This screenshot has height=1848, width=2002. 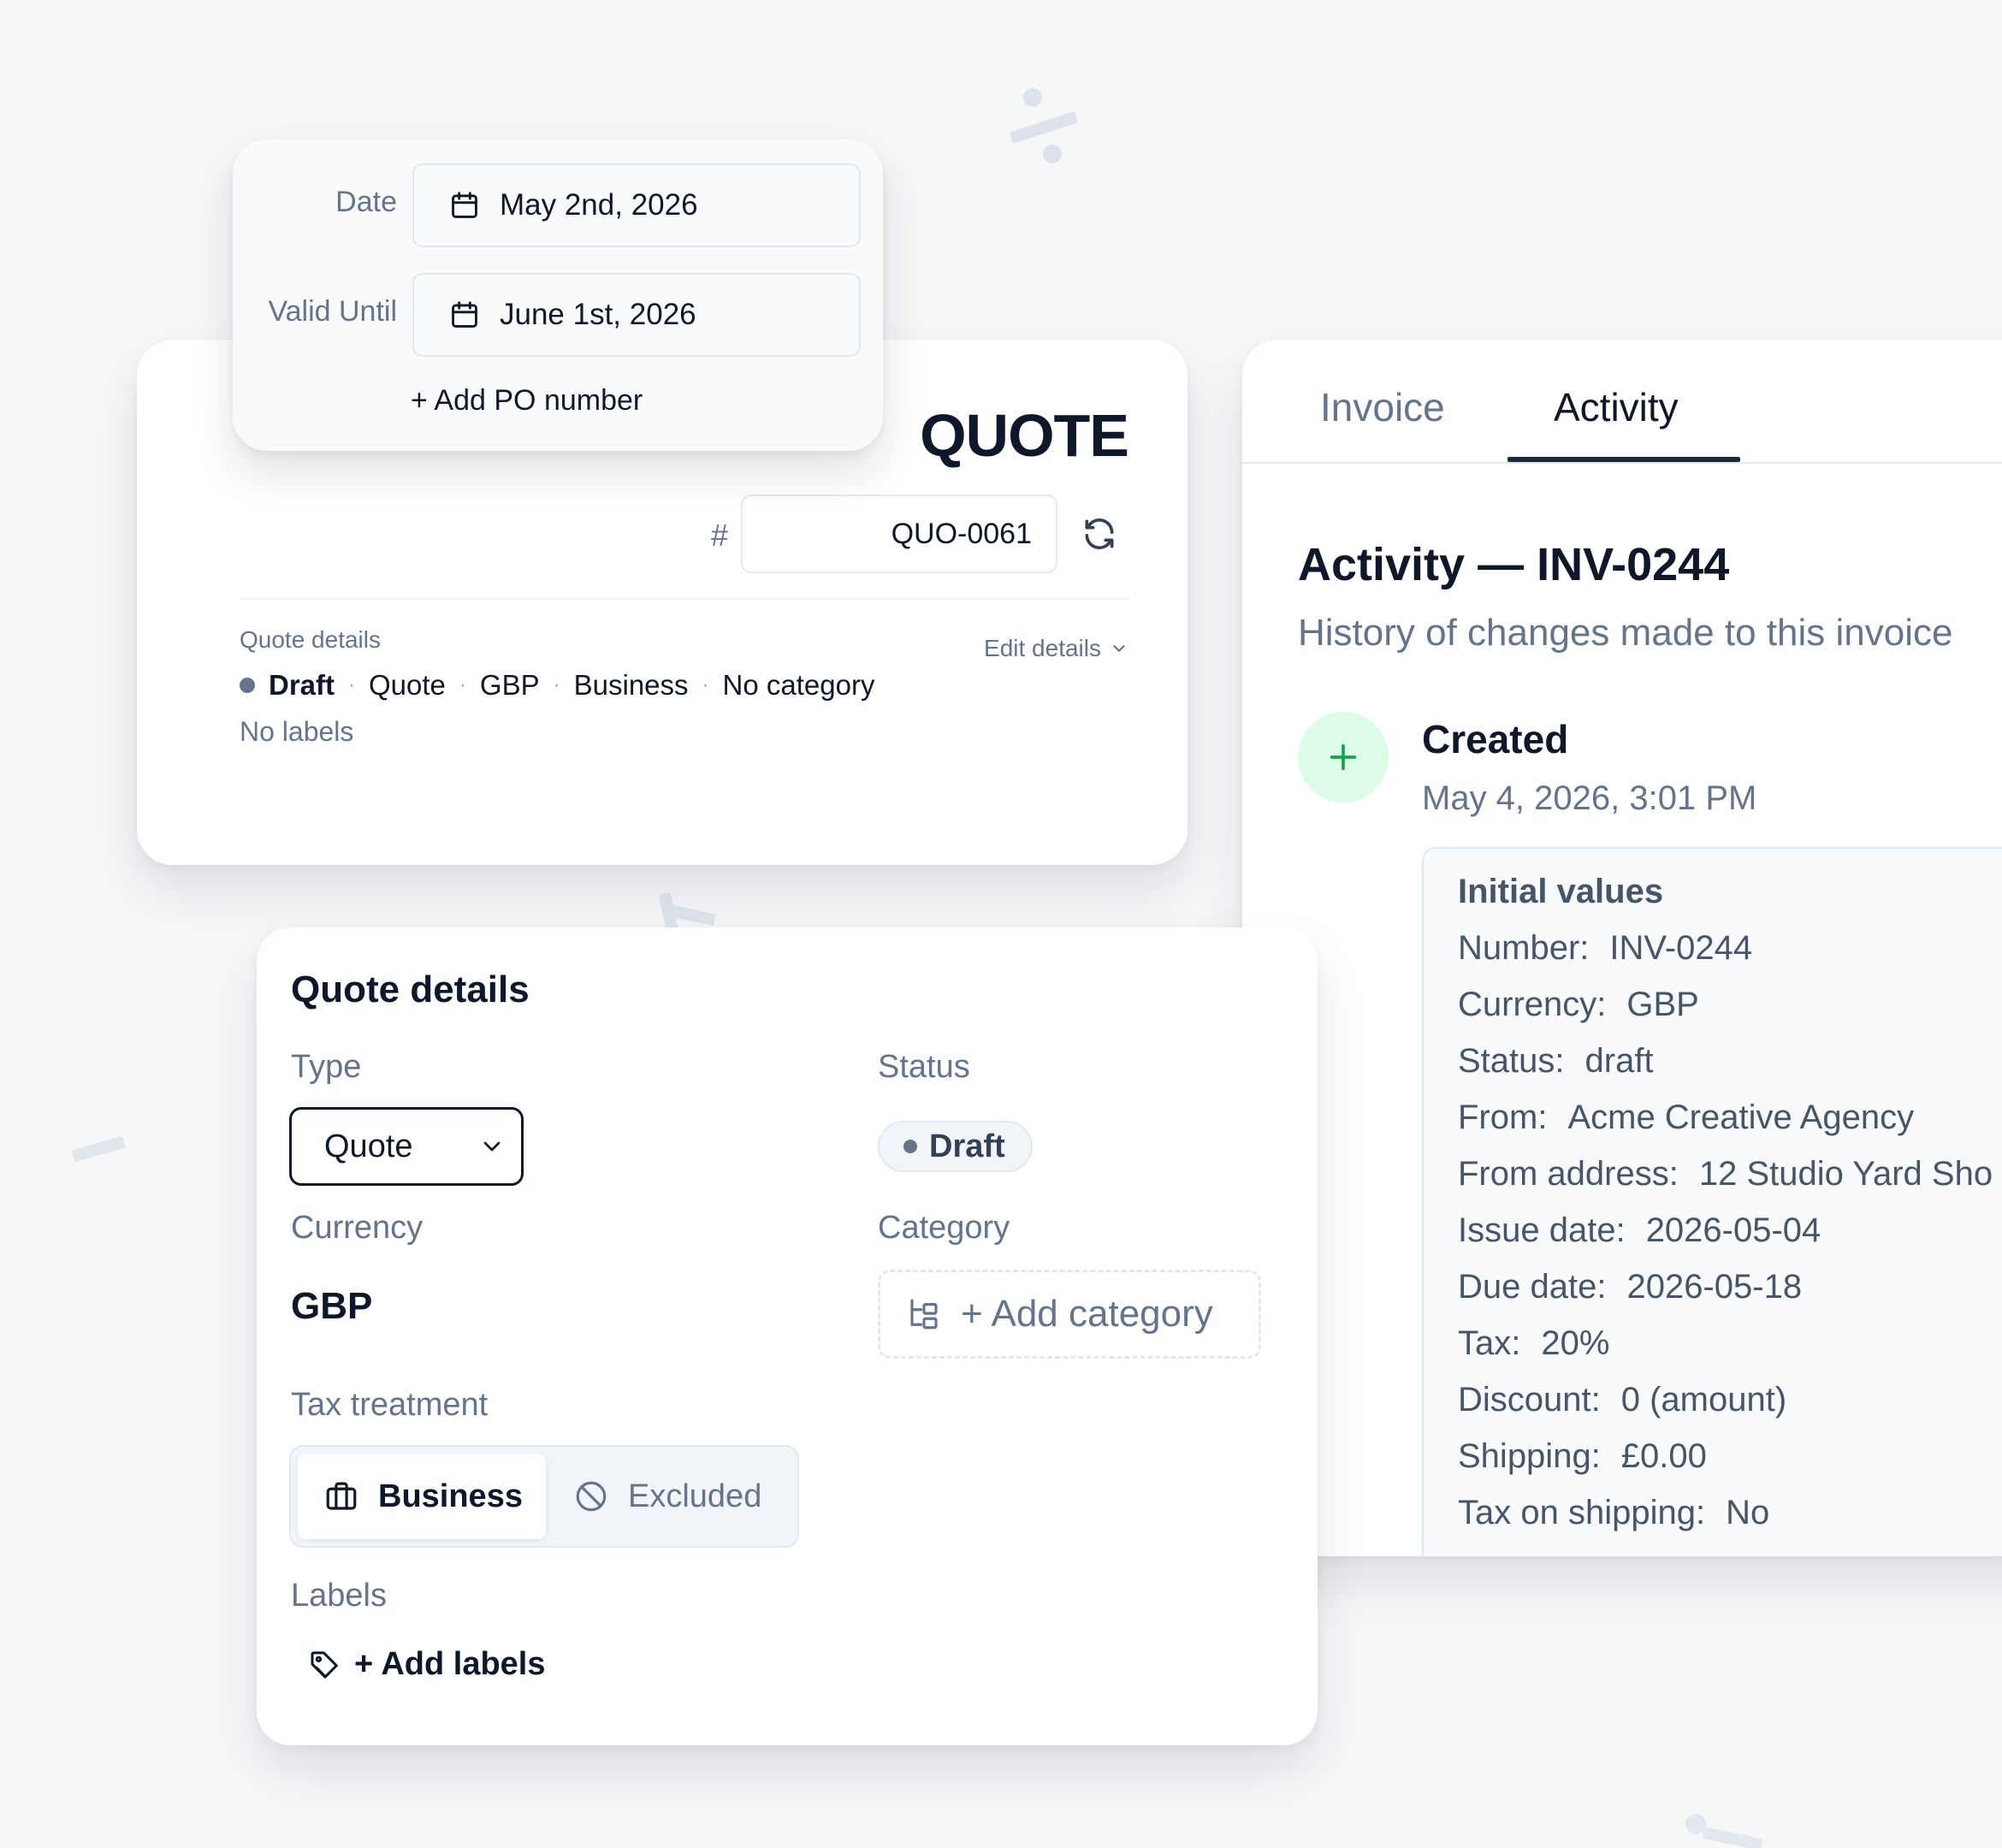 I want to click on event-timestamp: May 4, 2026, 3:01 PM, so click(x=1589, y=798).